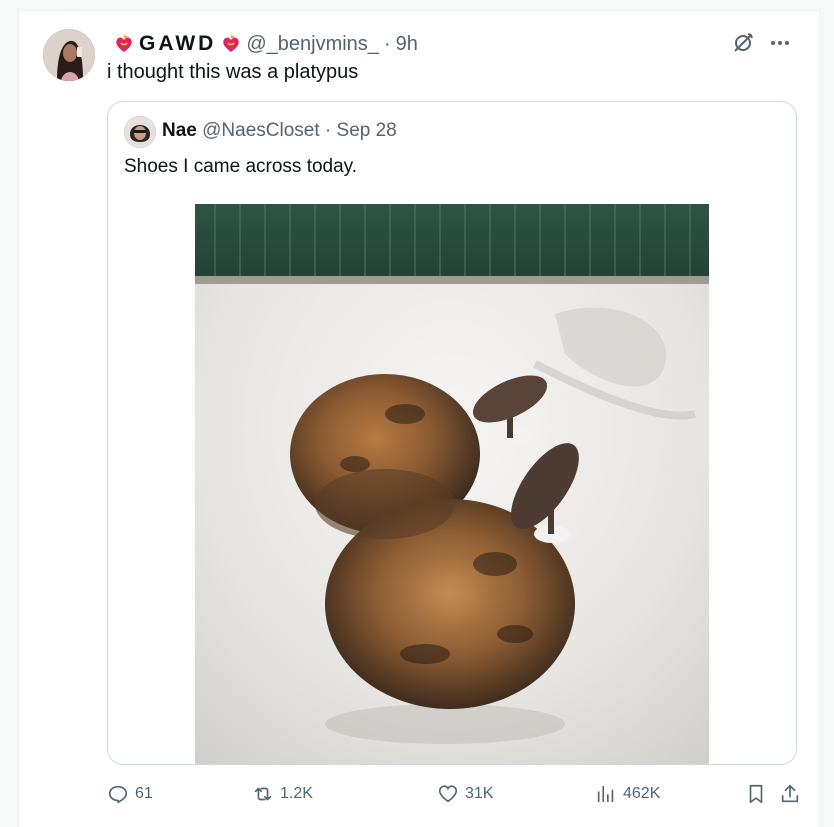 The image size is (834, 827). Describe the element at coordinates (177, 44) in the screenshot. I see `display-name: GAWD` at that location.